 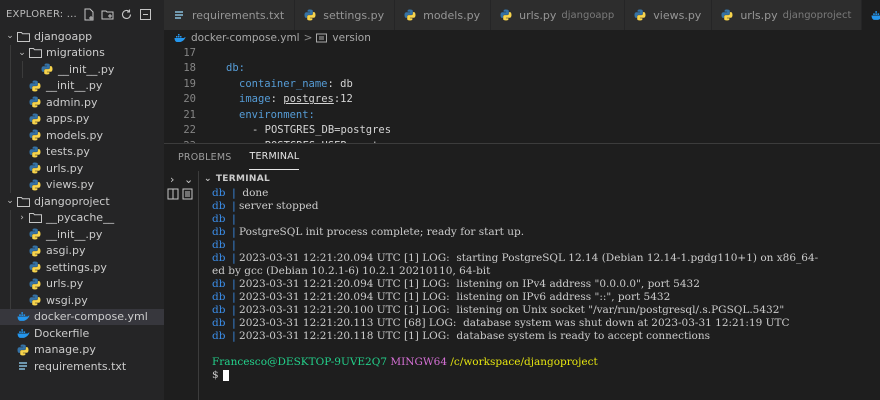 What do you see at coordinates (107, 14) in the screenshot?
I see `new-folder-icon` at bounding box center [107, 14].